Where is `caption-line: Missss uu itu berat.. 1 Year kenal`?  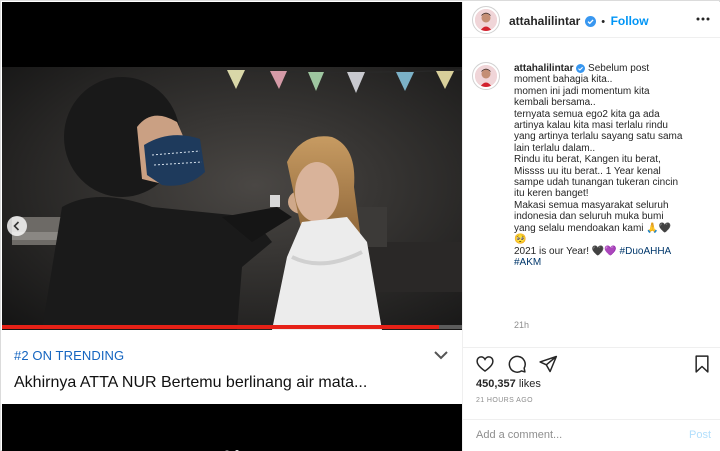 caption-line: Missss uu itu berat.. 1 Year kenal is located at coordinates (587, 171).